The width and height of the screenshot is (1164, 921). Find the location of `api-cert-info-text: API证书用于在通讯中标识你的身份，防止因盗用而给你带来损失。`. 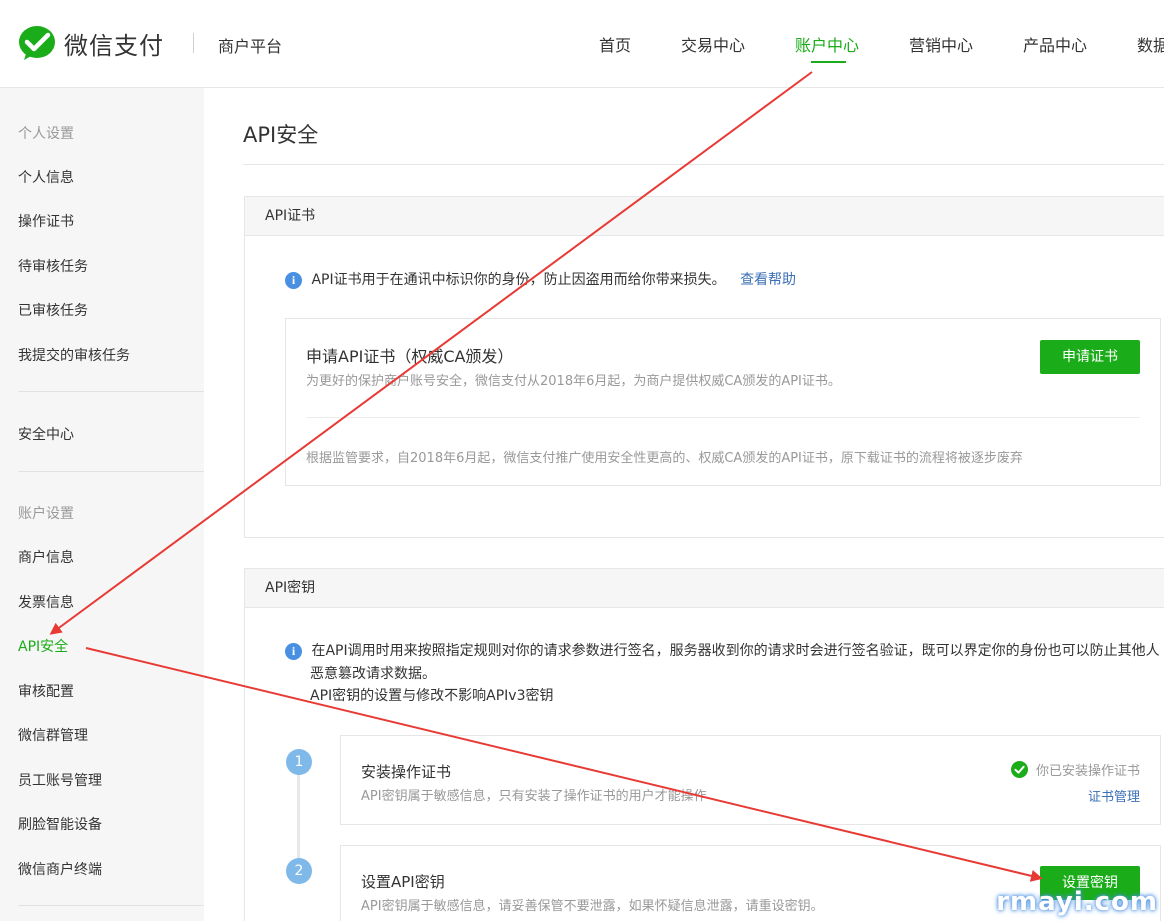

api-cert-info-text: API证书用于在通讯中标识你的身份，防止因盗用而给你带来损失。 is located at coordinates (518, 280).